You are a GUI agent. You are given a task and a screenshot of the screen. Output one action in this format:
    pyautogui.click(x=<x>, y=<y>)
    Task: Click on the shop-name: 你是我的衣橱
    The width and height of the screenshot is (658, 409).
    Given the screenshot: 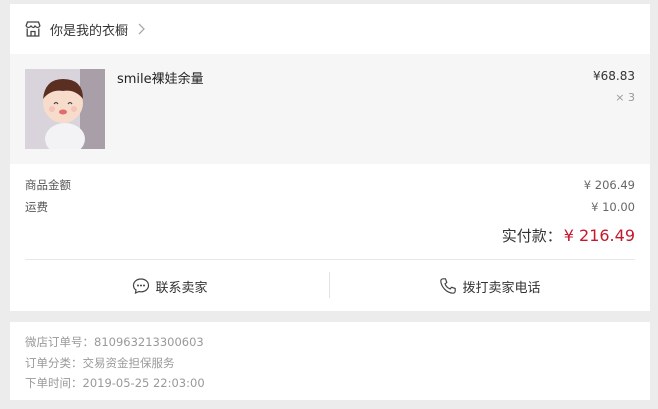 What is the action you would take?
    pyautogui.click(x=89, y=31)
    